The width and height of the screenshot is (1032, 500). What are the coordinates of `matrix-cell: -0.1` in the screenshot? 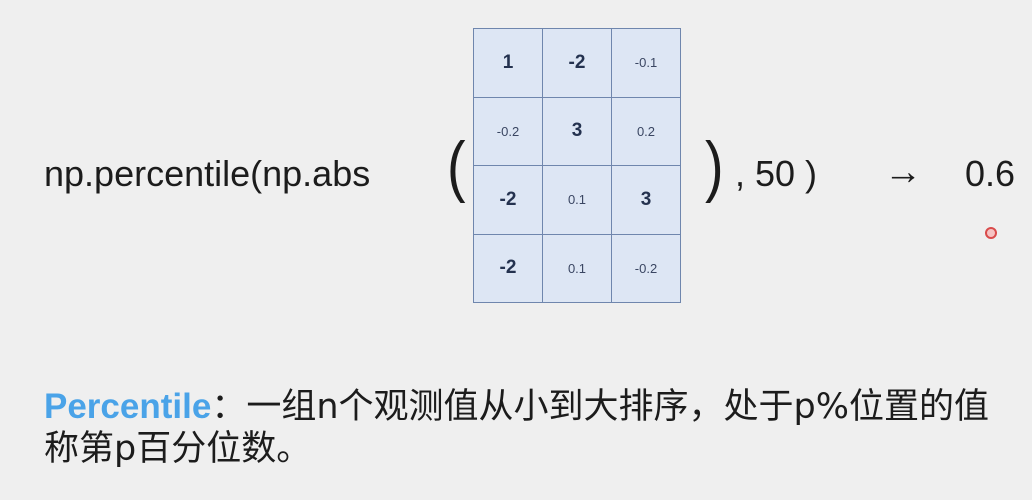 It's located at (646, 63).